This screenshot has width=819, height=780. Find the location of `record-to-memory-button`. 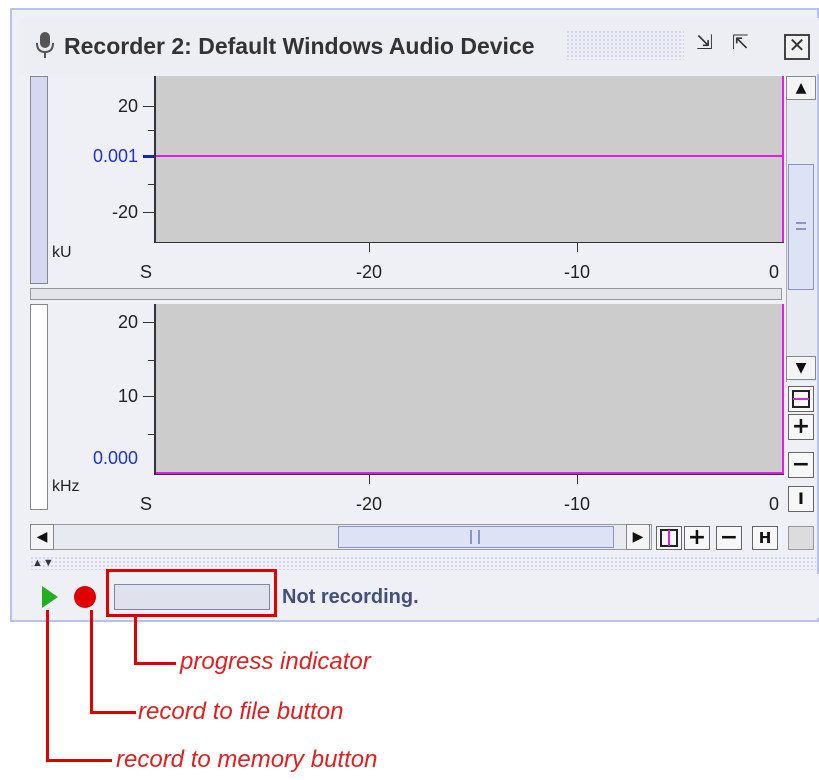

record-to-memory-button is located at coordinates (50, 597).